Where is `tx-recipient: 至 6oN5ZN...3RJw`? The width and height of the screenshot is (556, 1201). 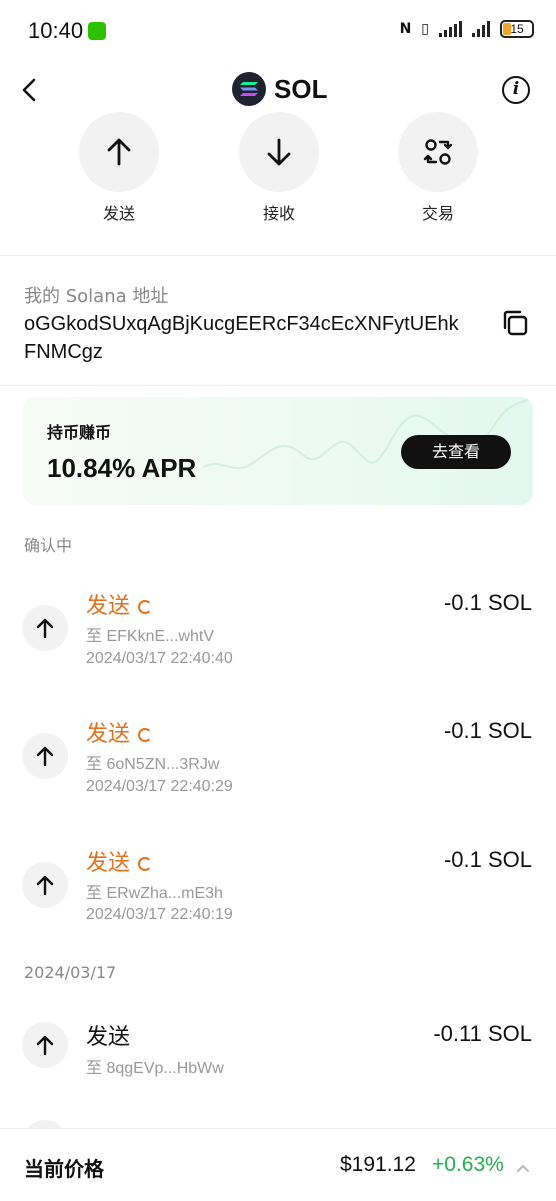 tx-recipient: 至 6oN5ZN...3RJw is located at coordinates (153, 764).